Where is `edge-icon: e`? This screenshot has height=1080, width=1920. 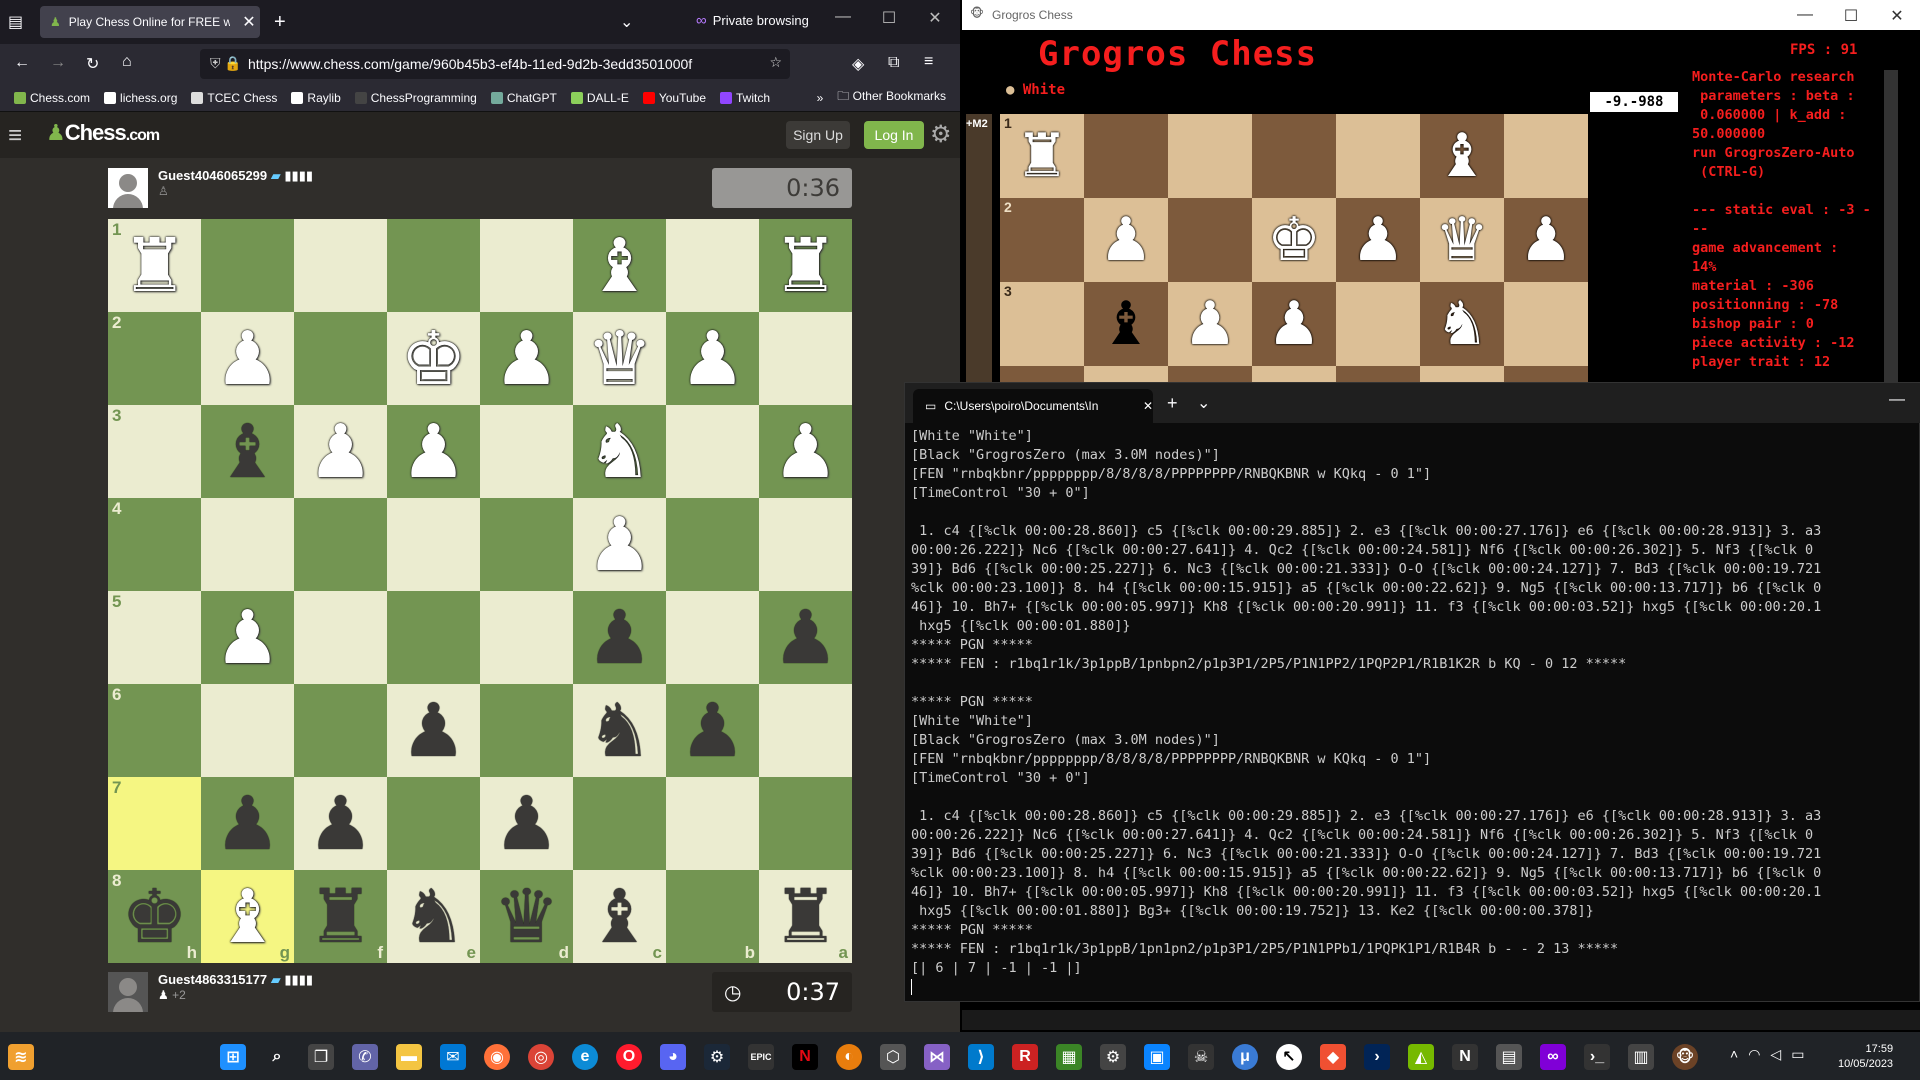
edge-icon: e is located at coordinates (585, 1057).